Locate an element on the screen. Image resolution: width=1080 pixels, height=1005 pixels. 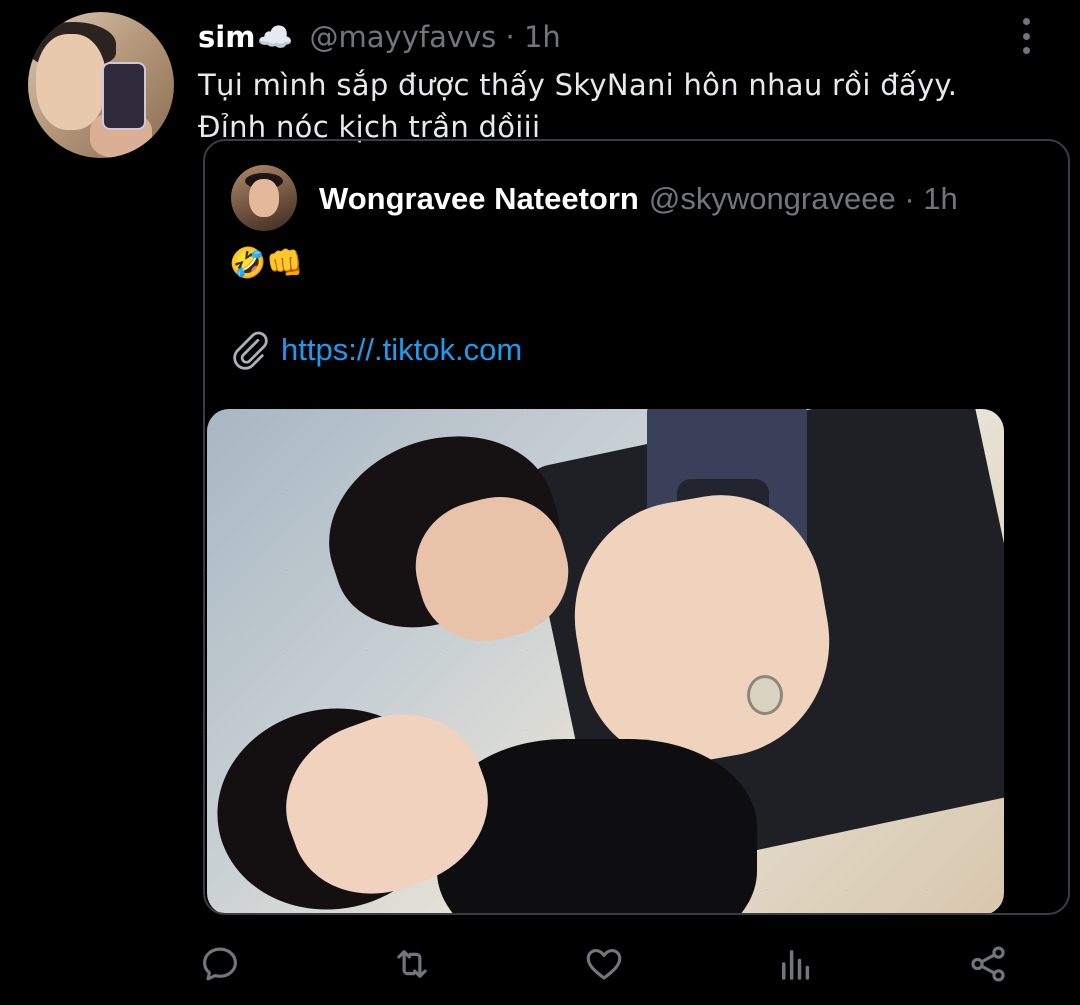
share-icon is located at coordinates (988, 964).